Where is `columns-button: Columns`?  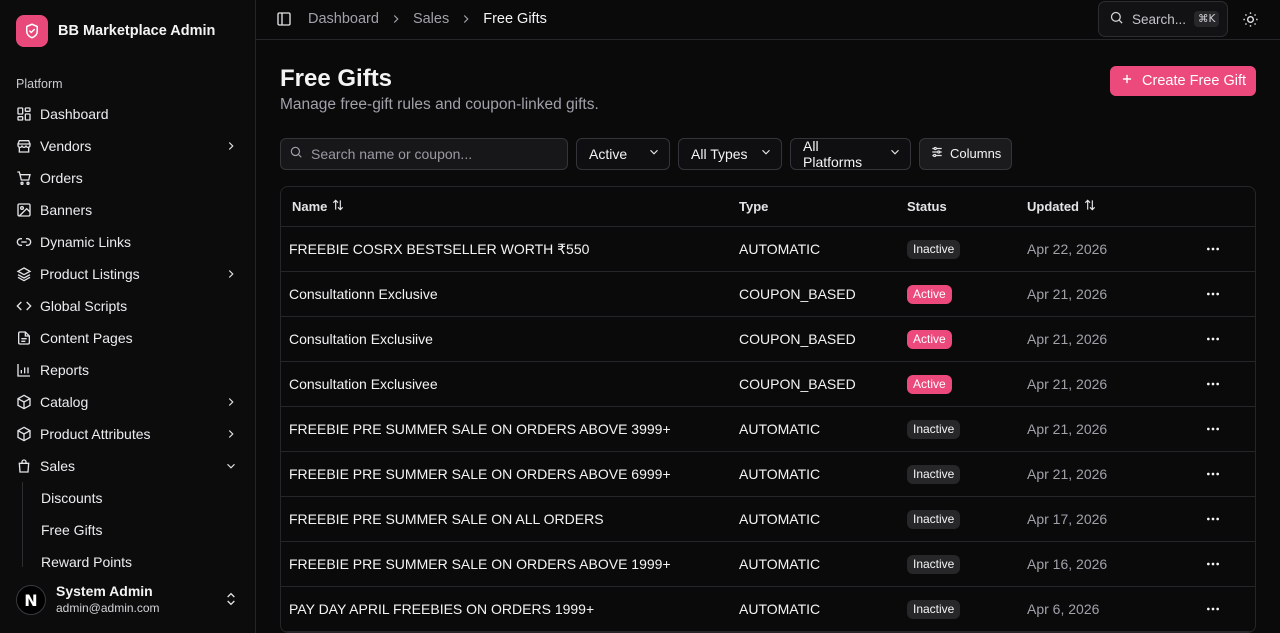
columns-button: Columns is located at coordinates (966, 153).